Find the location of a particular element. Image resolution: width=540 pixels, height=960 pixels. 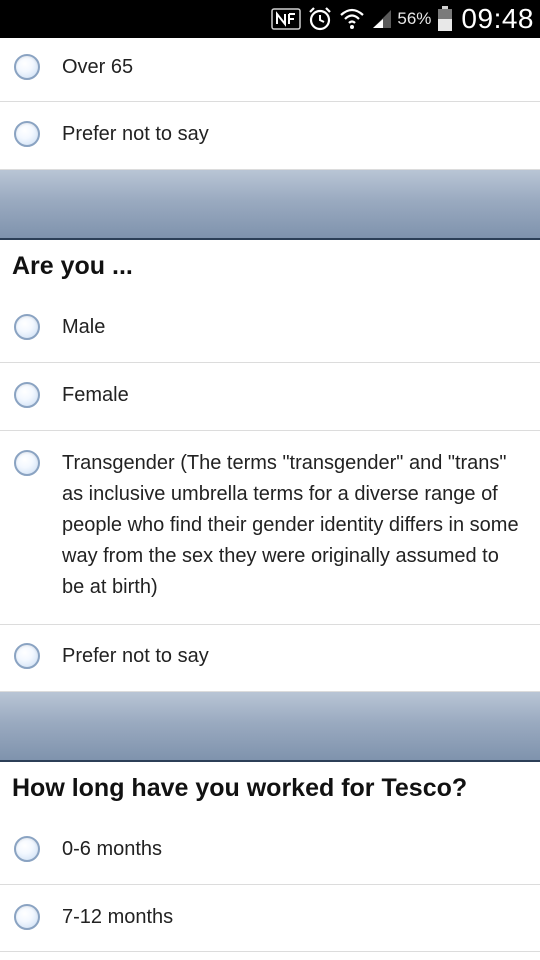

question-tenure: How long have you worked for Tesco? is located at coordinates (270, 790).